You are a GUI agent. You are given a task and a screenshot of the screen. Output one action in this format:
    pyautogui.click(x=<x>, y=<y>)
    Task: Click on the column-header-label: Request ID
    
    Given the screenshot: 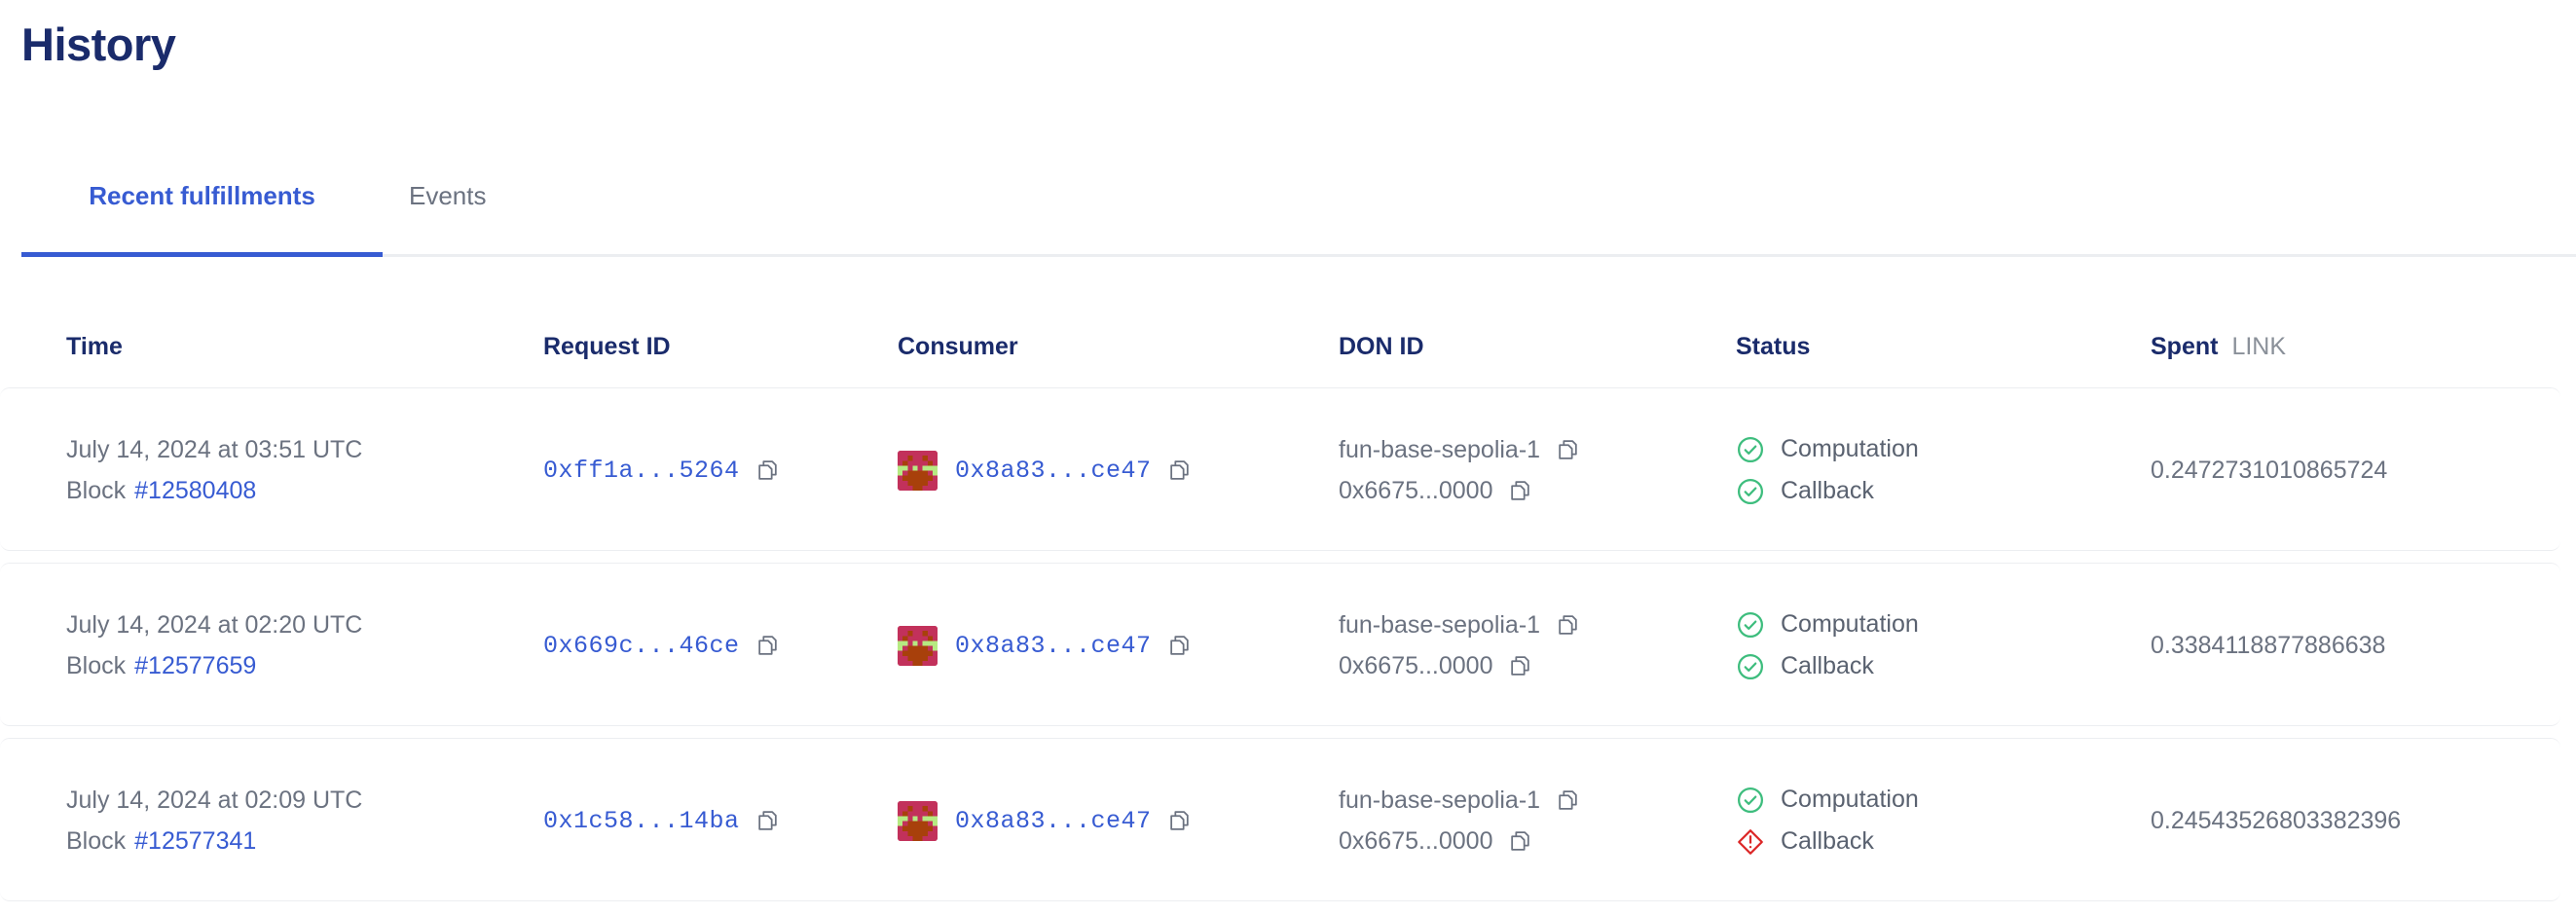 What is the action you would take?
    pyautogui.click(x=607, y=346)
    